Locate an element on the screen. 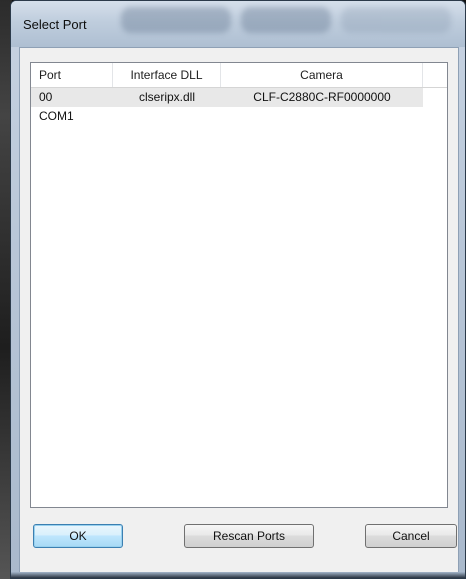  cancel-button: Cancel is located at coordinates (411, 536).